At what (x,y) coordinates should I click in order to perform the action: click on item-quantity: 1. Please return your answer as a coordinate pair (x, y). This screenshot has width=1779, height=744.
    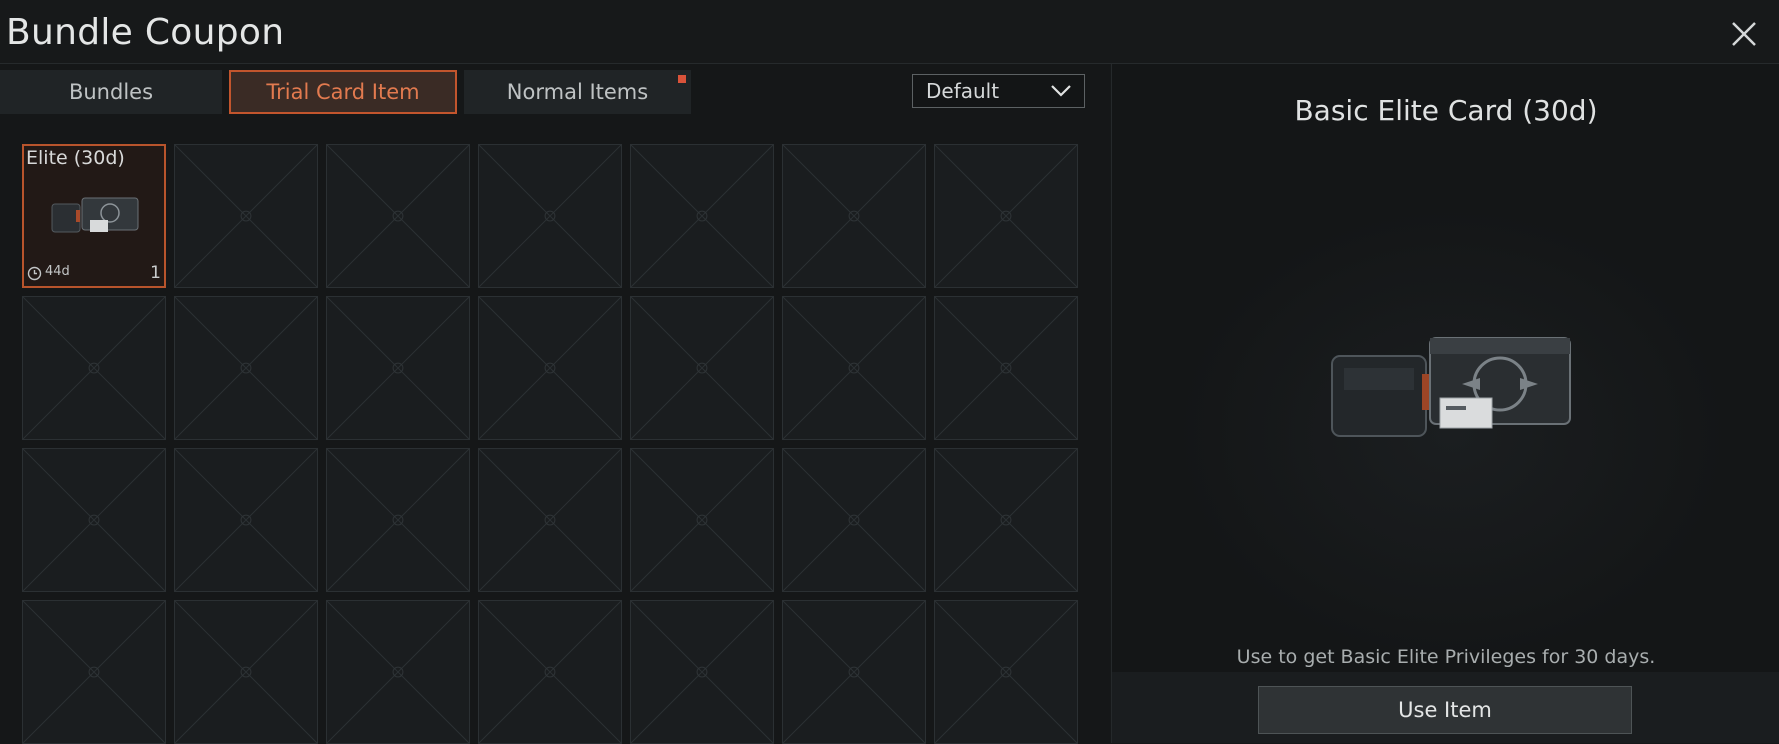
    Looking at the image, I should click on (155, 273).